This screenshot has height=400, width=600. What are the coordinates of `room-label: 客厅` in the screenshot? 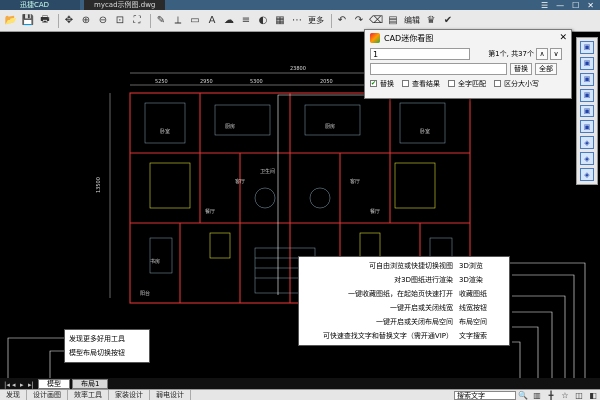 It's located at (240, 181).